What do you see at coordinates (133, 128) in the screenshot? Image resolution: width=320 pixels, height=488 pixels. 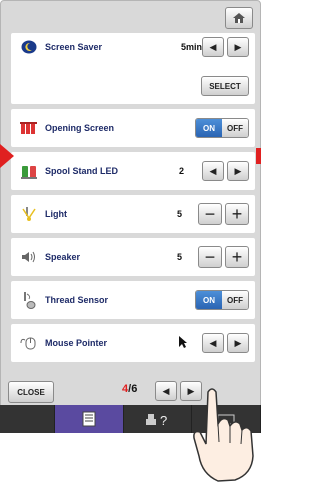 I see `row-opening-screen: Opening Screen ON OFF` at bounding box center [133, 128].